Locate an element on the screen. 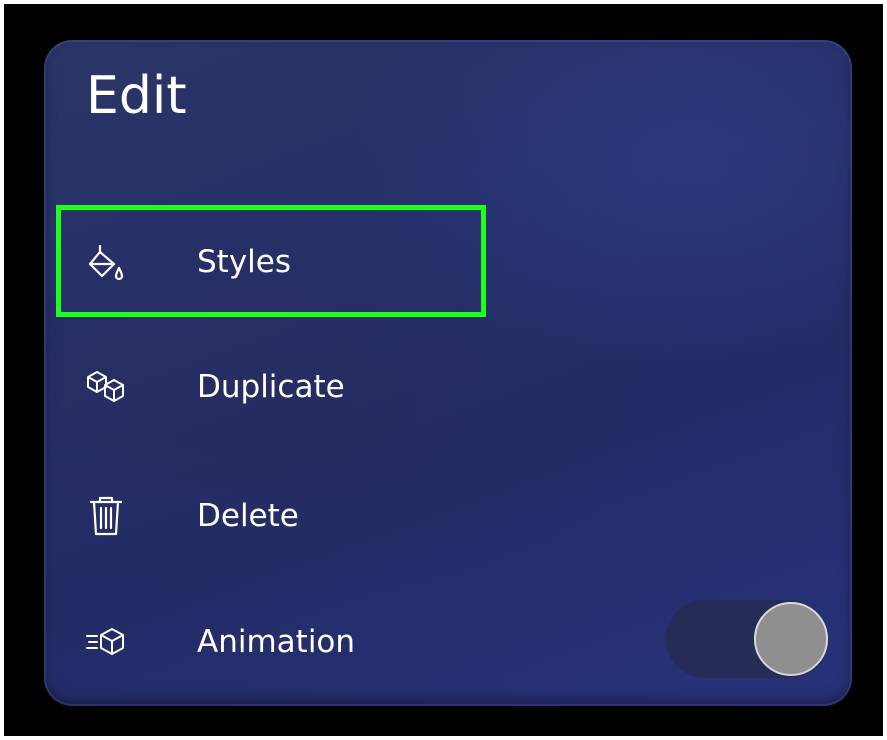 The width and height of the screenshot is (887, 740). menu-item-label: Animation is located at coordinates (276, 642).